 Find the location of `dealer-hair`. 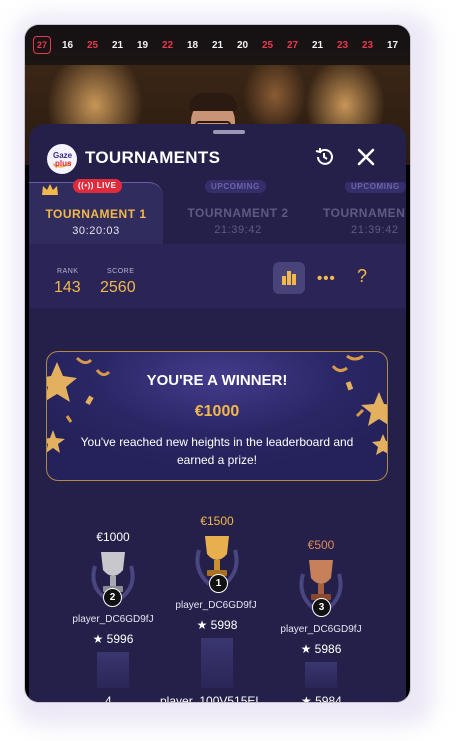

dealer-hair is located at coordinates (213, 102).